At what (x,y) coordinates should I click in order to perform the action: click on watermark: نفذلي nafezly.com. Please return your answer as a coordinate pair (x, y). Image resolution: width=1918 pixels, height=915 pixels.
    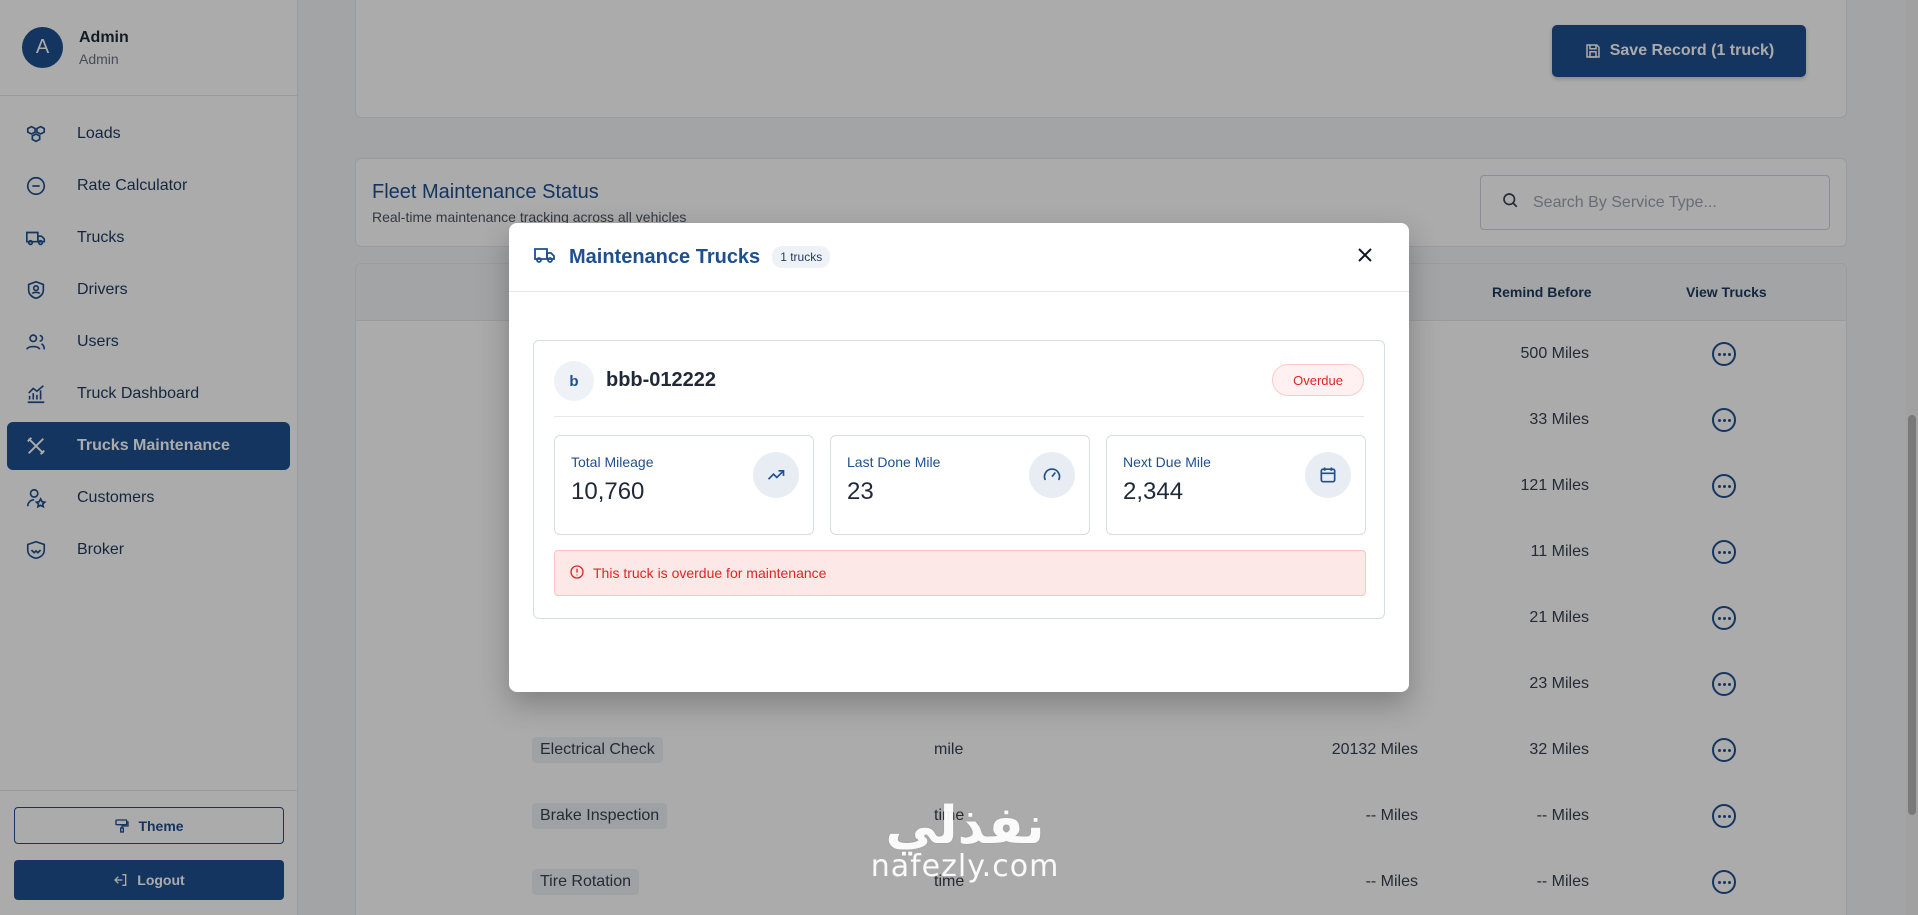
    Looking at the image, I should click on (965, 841).